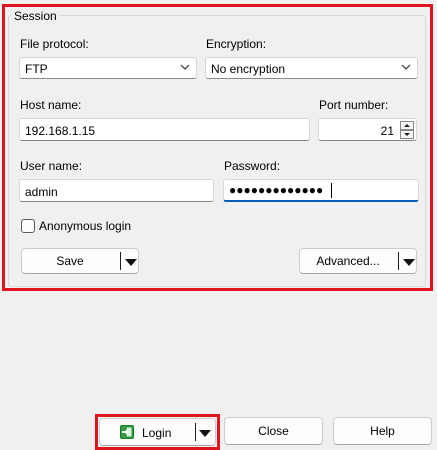 This screenshot has width=437, height=450. I want to click on close-button: Close, so click(273, 431).